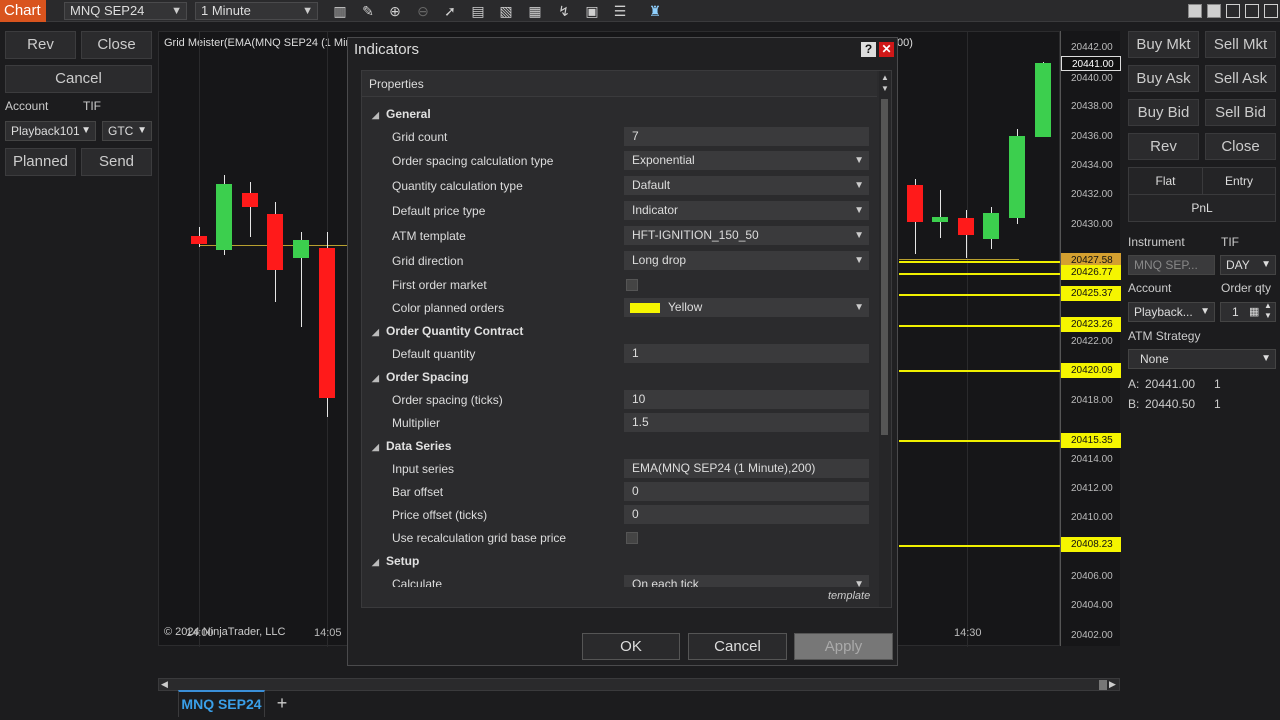 This screenshot has width=1280, height=720. I want to click on help-button: ?, so click(868, 49).